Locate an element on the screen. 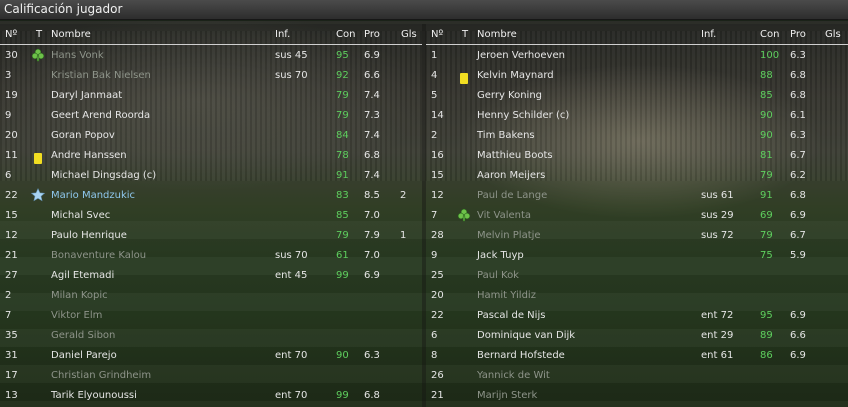 Image resolution: width=848 pixels, height=407 pixels. player-row: 2 Milan Kopic is located at coordinates (211, 295).